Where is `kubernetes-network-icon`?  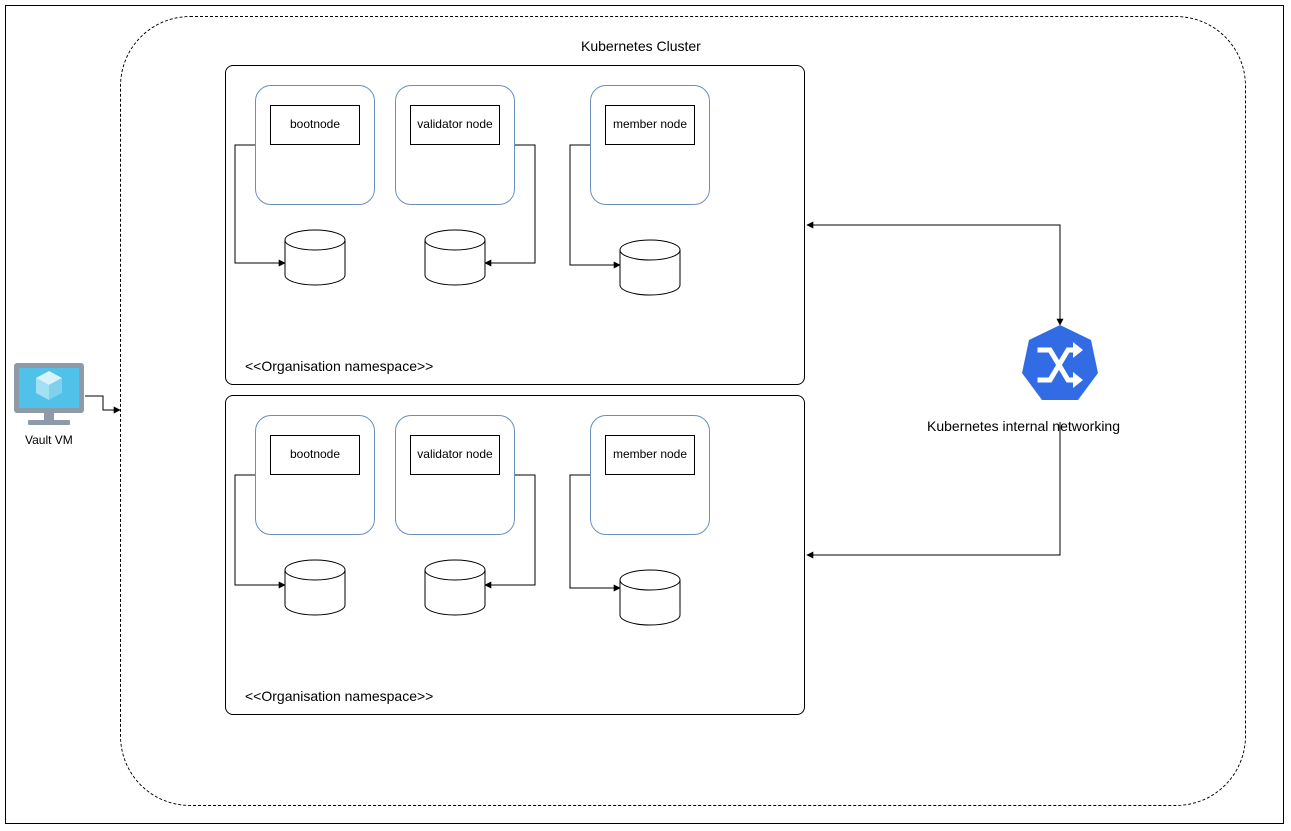 kubernetes-network-icon is located at coordinates (1060, 362).